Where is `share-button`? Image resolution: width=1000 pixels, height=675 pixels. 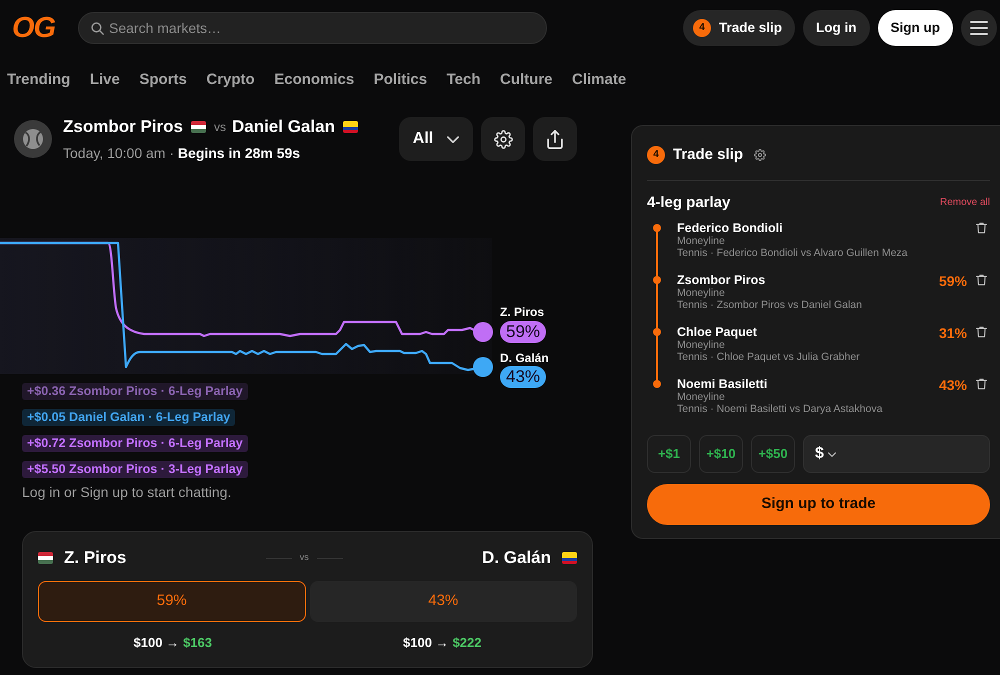 share-button is located at coordinates (555, 139).